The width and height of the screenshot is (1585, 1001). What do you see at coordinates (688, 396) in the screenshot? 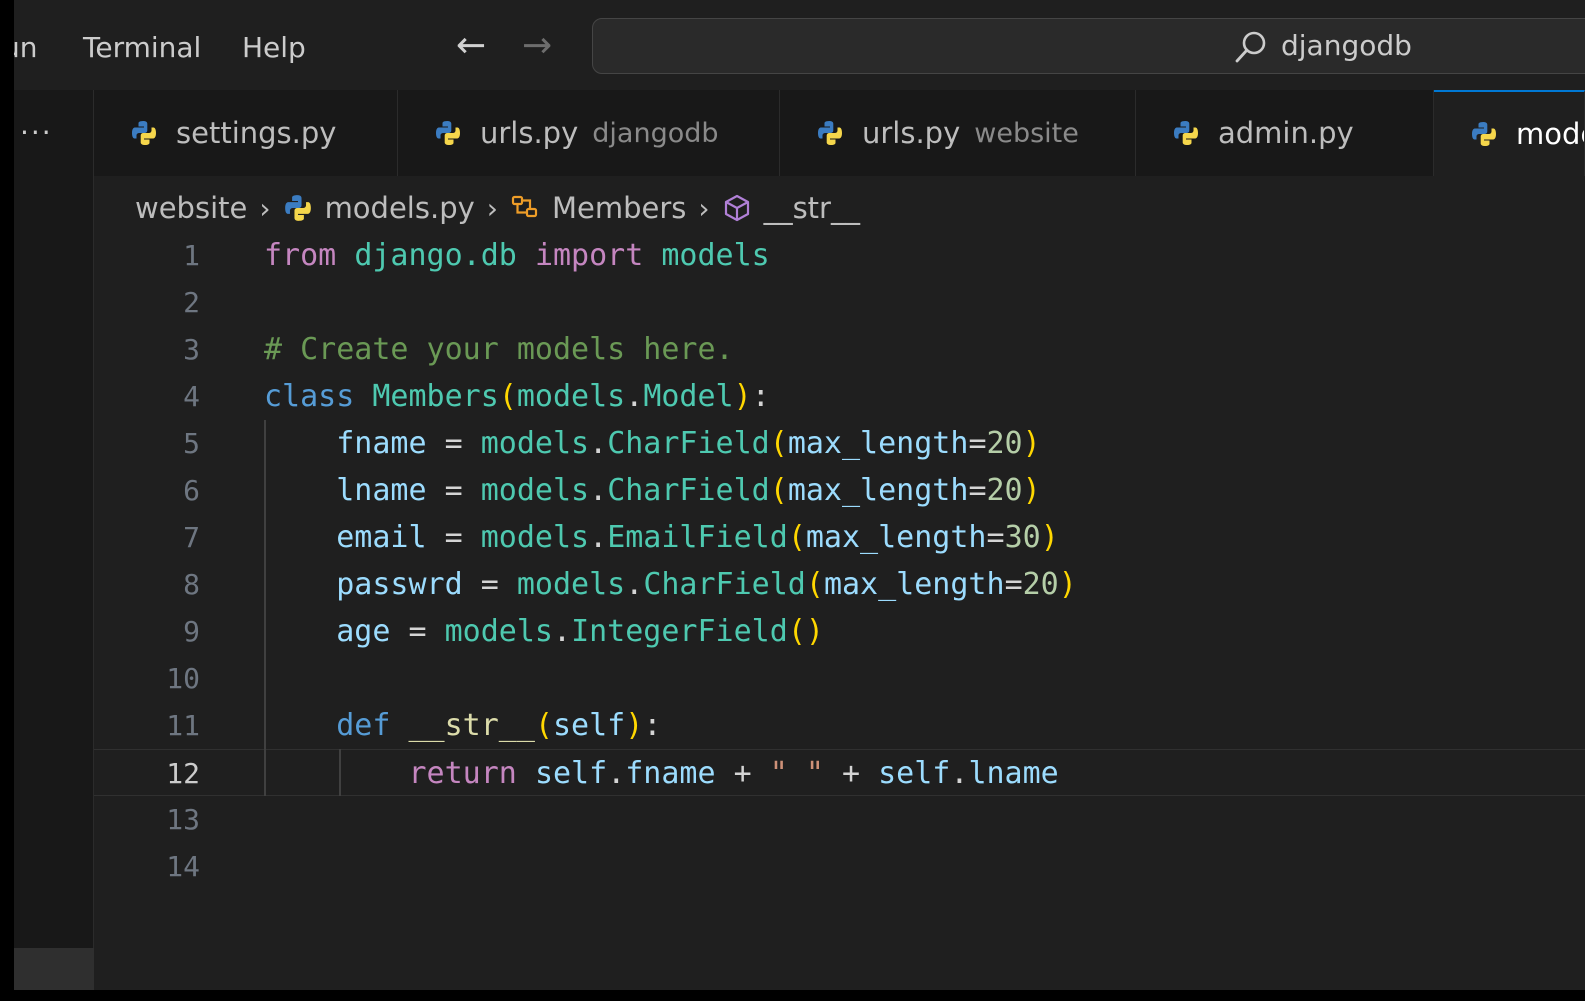
I see `code-token: Model` at bounding box center [688, 396].